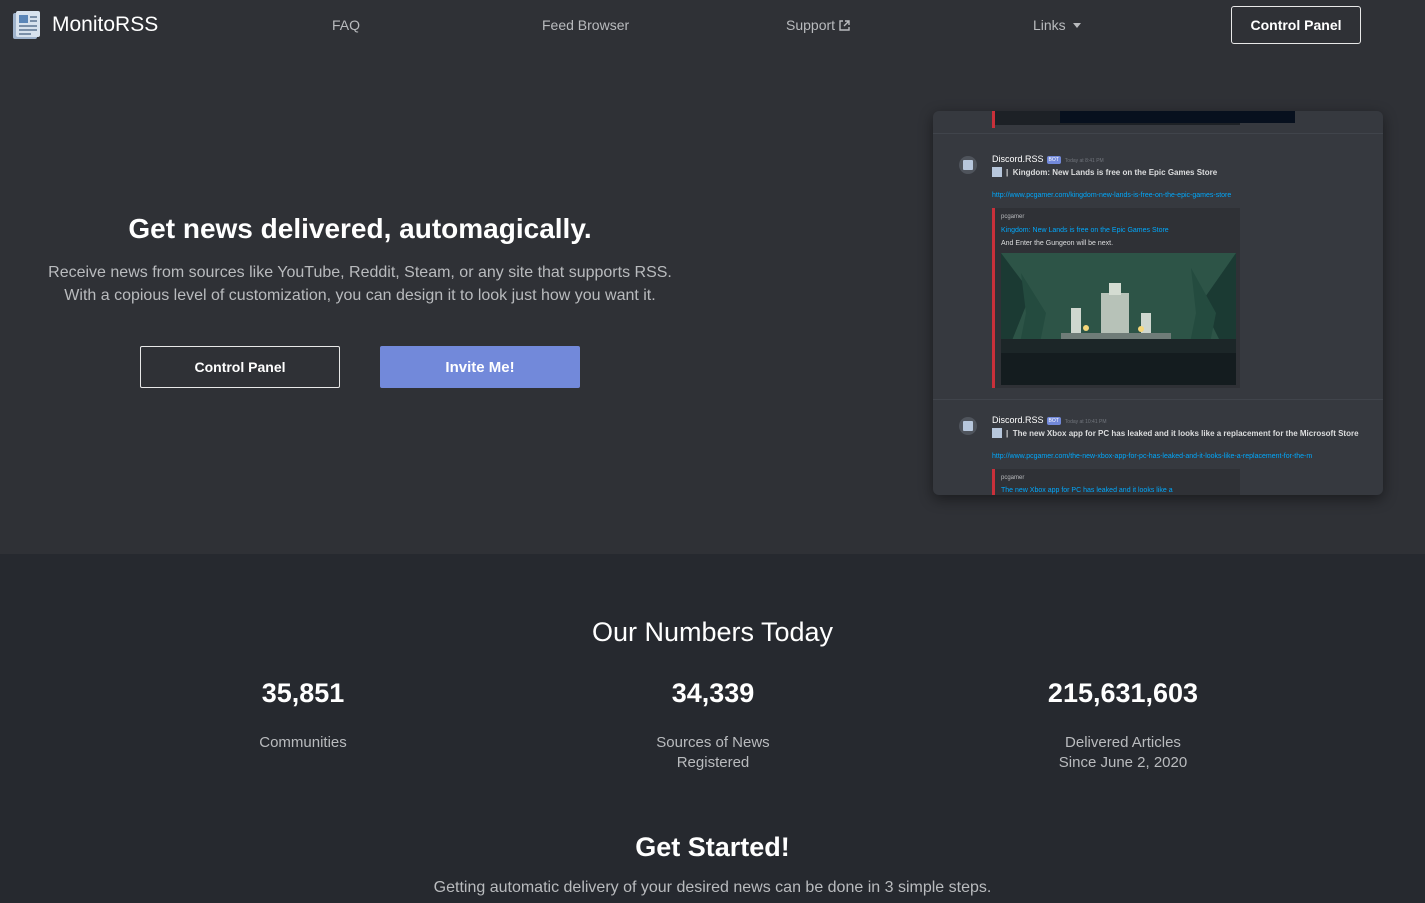 This screenshot has width=1425, height=903. I want to click on numbers-title: Our Numbers Today, so click(712, 632).